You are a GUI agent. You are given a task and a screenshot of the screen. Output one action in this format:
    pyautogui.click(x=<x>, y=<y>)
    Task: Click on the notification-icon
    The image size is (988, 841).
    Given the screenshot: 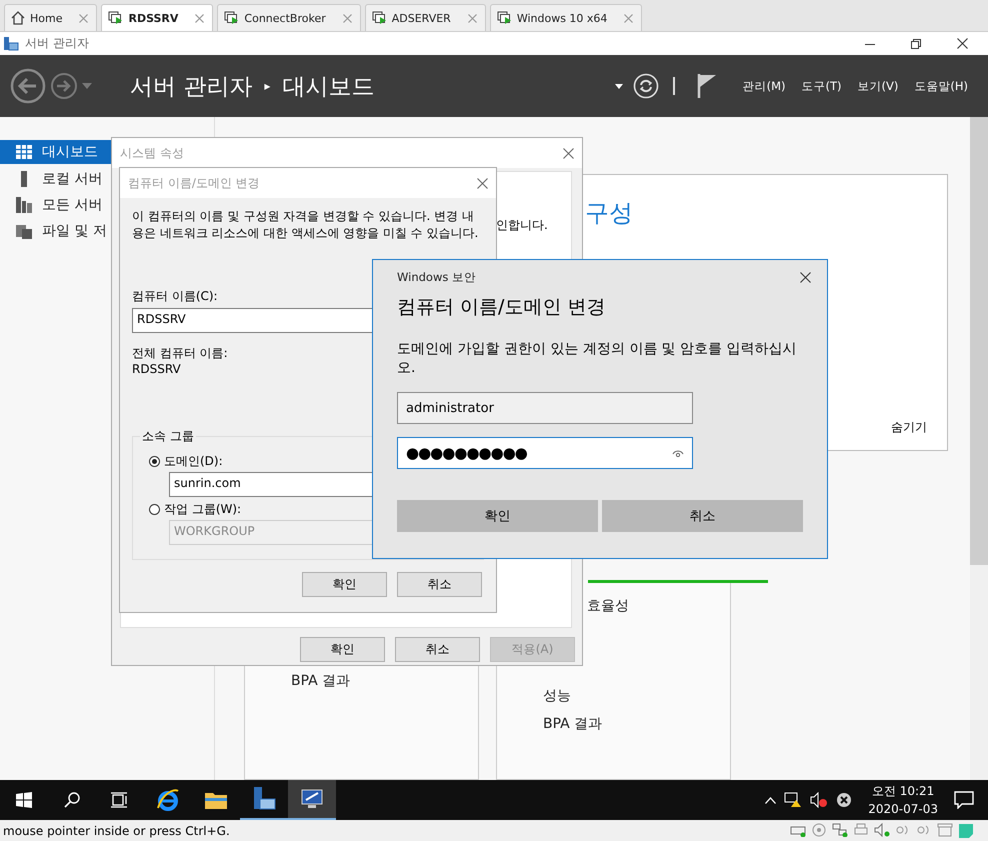 What is the action you would take?
    pyautogui.click(x=964, y=800)
    